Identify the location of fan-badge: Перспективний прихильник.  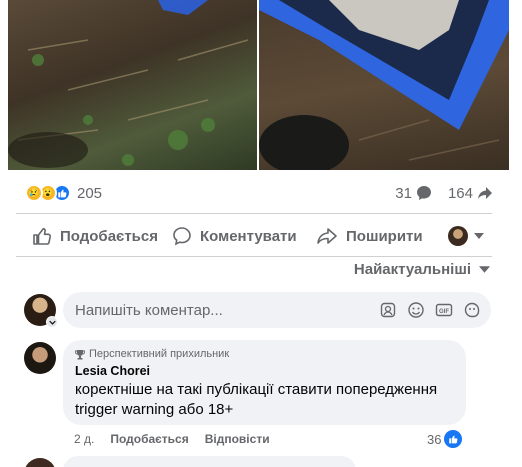
(264, 354).